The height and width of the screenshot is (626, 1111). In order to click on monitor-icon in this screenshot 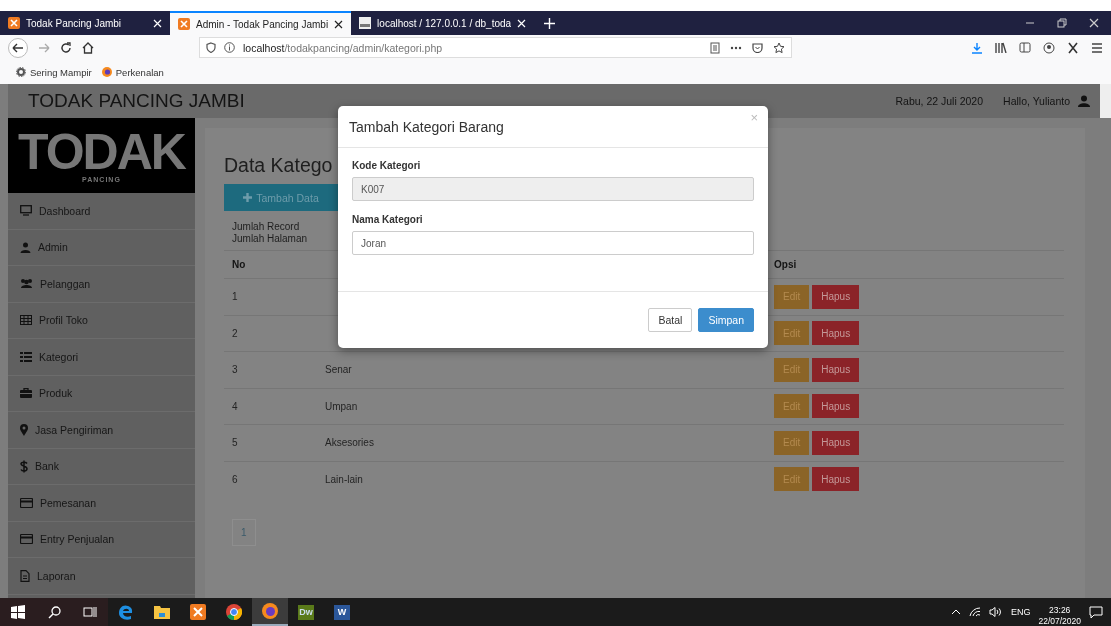, I will do `click(26, 211)`.